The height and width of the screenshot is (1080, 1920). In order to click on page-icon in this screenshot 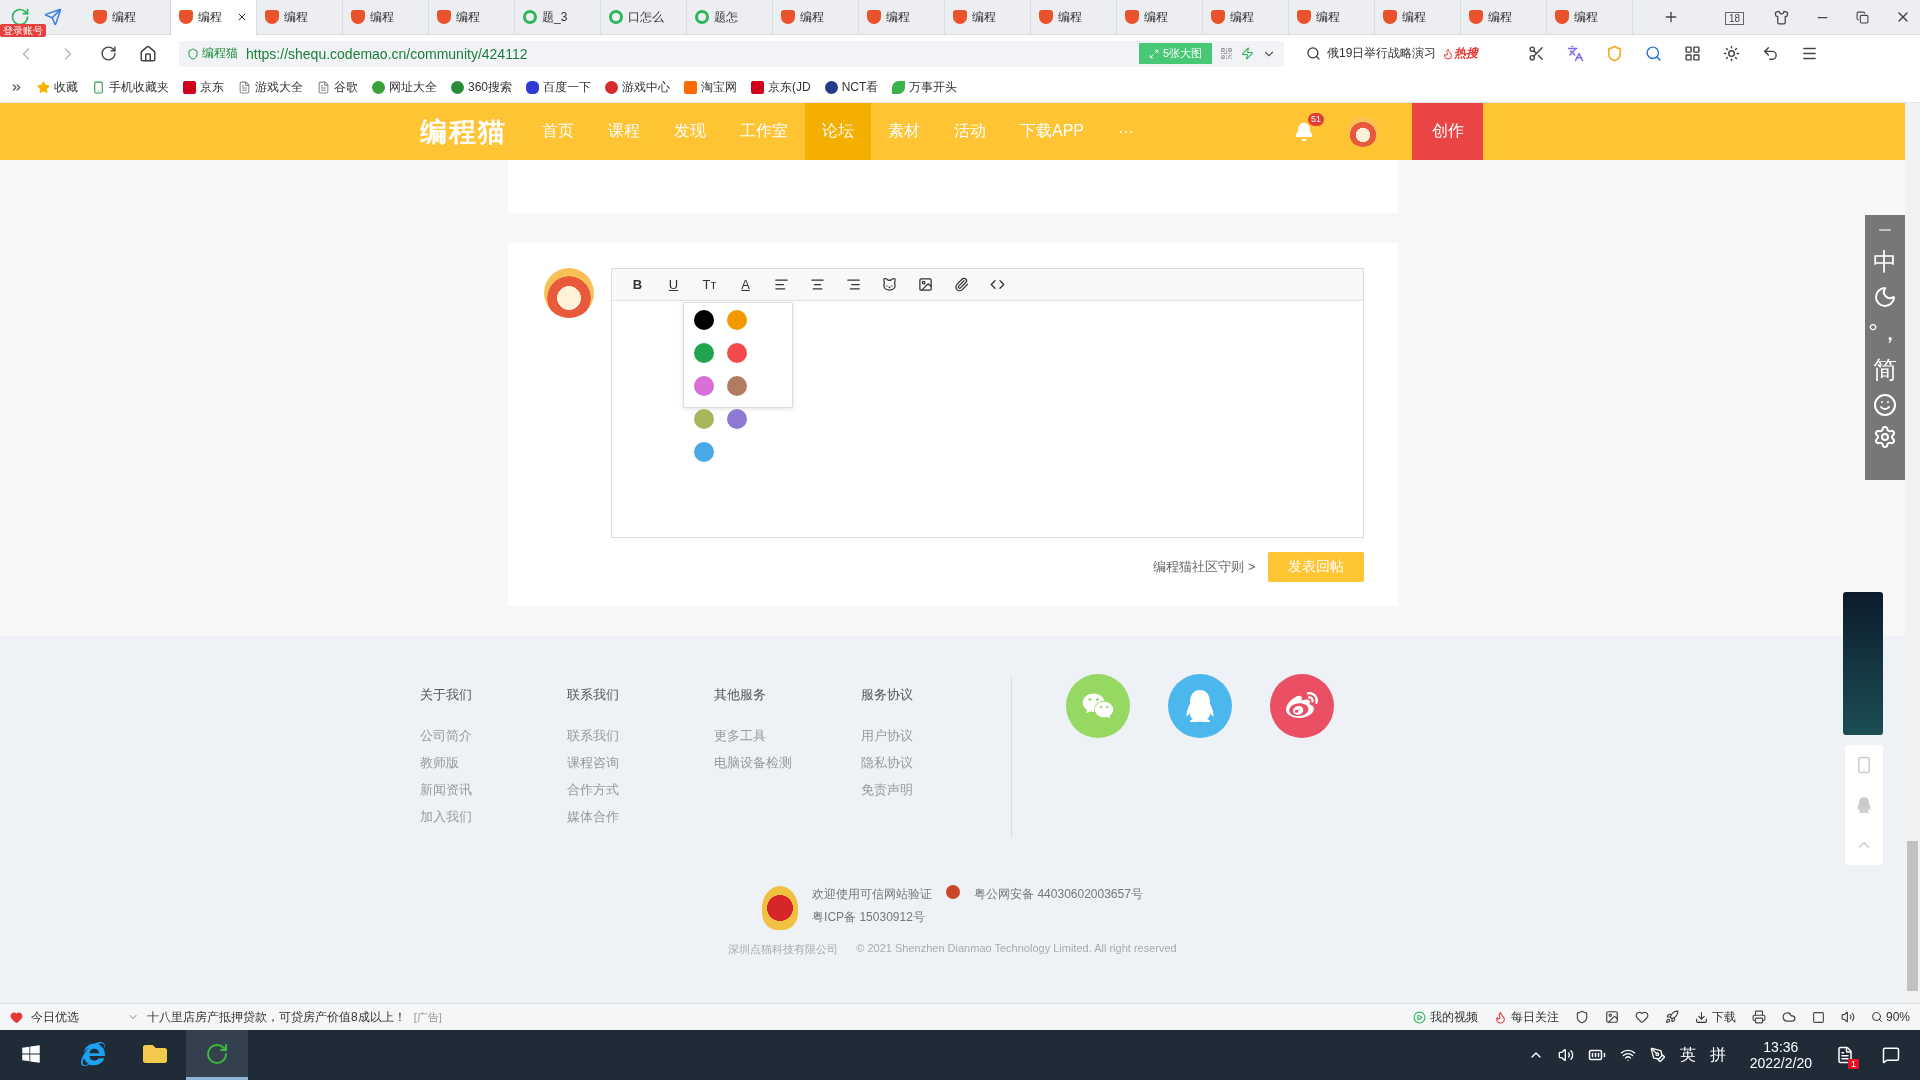, I will do `click(323, 87)`.